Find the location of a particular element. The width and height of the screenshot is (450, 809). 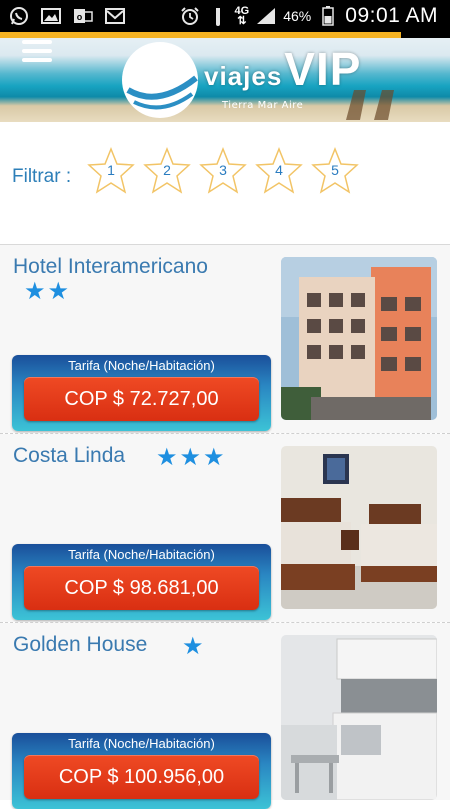

filter-star-5: 5 is located at coordinates (335, 171).